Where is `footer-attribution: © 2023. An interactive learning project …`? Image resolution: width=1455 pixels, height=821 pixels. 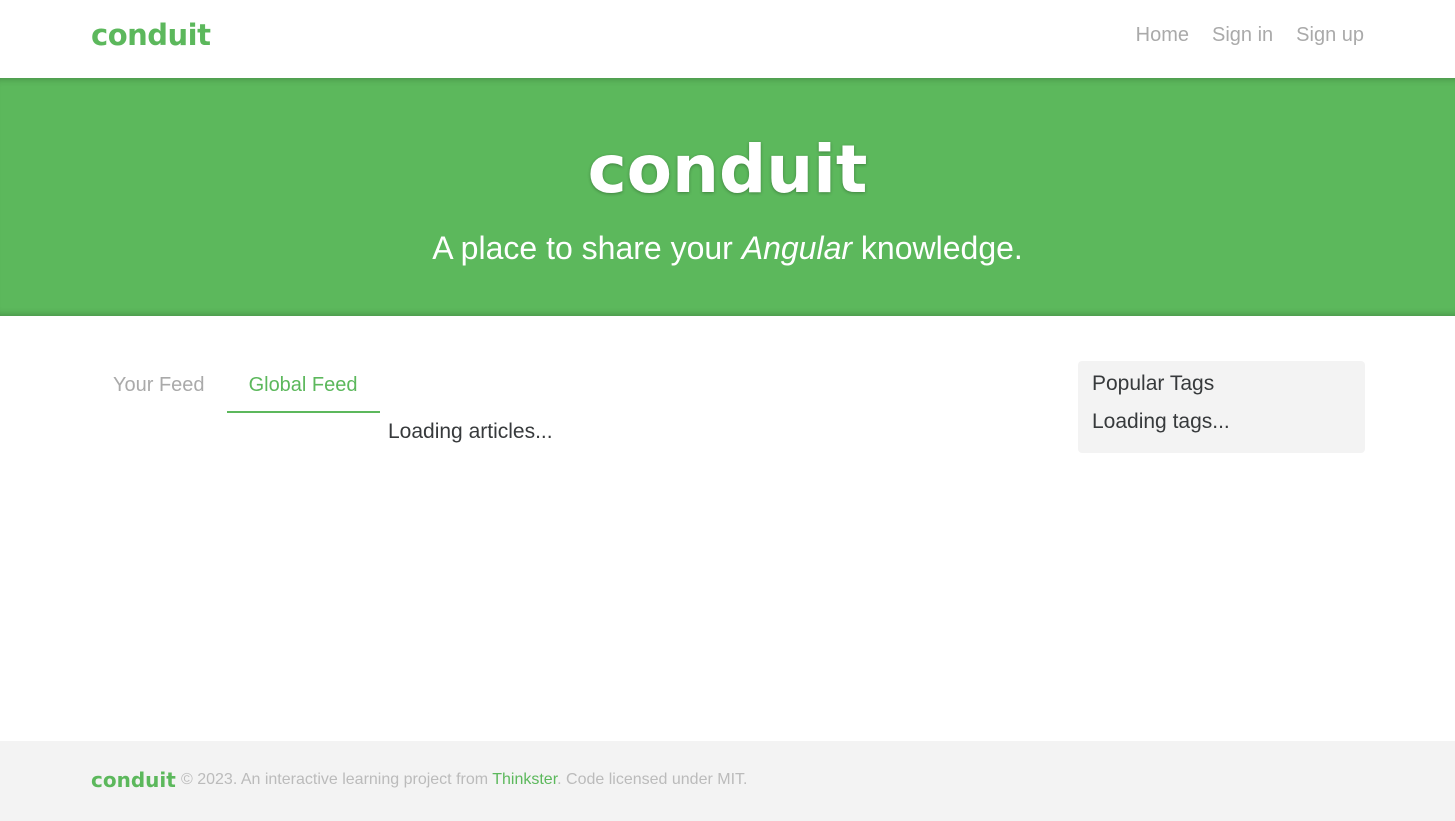 footer-attribution: © 2023. An interactive learning project … is located at coordinates (464, 780).